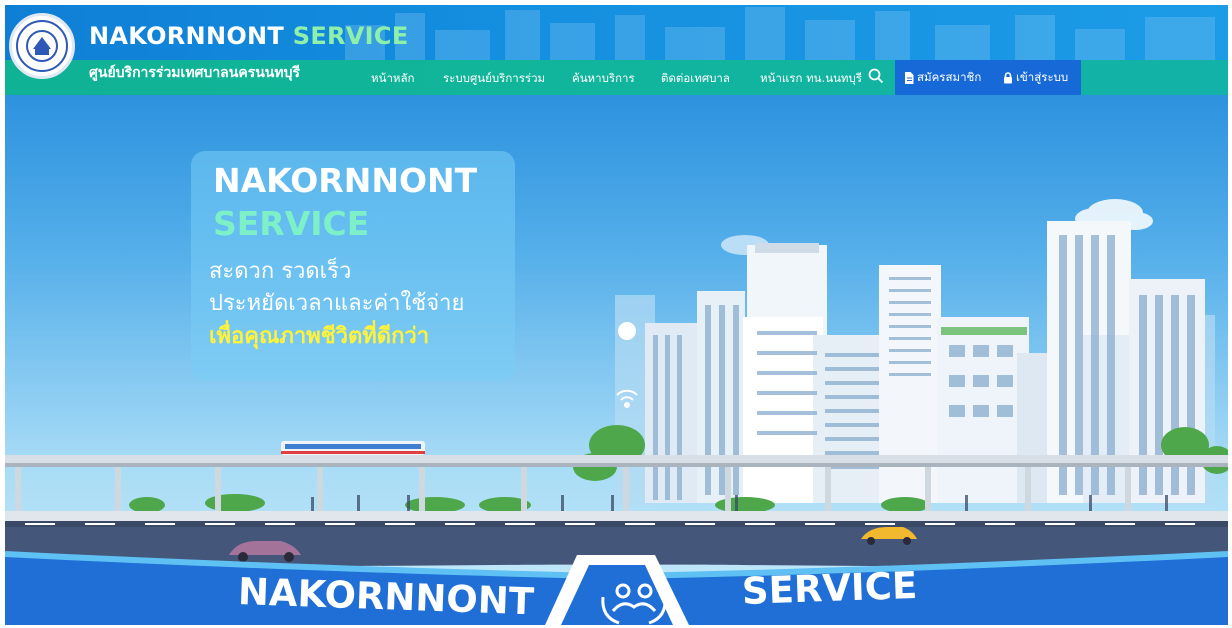  Describe the element at coordinates (194, 73) in the screenshot. I see `brand-subtitle: ศูนย์บริการร่วมเทศบาลนครนนทบุรี` at that location.